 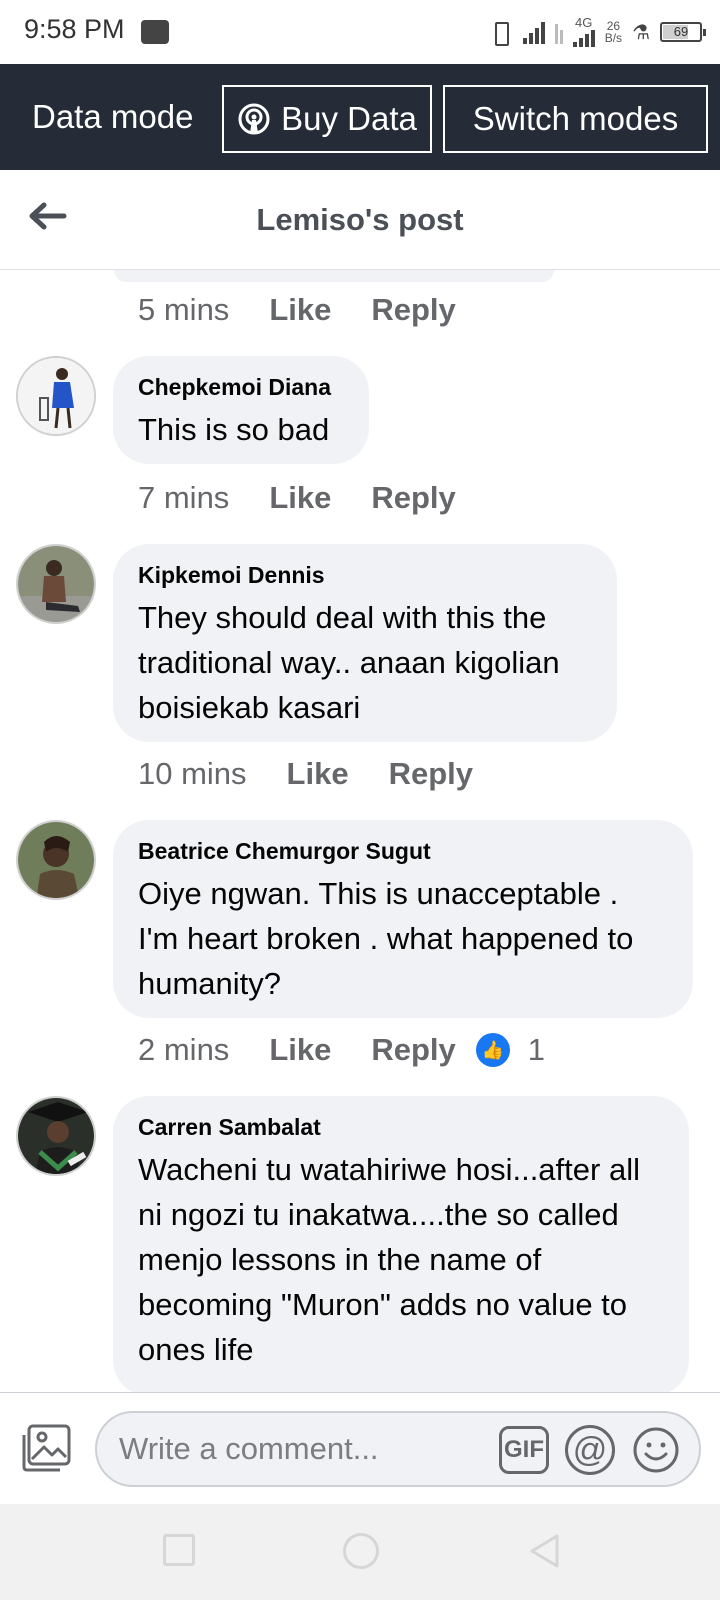 I want to click on status-icons: 4G 26 B/s ⚗ 69, so click(x=596, y=32).